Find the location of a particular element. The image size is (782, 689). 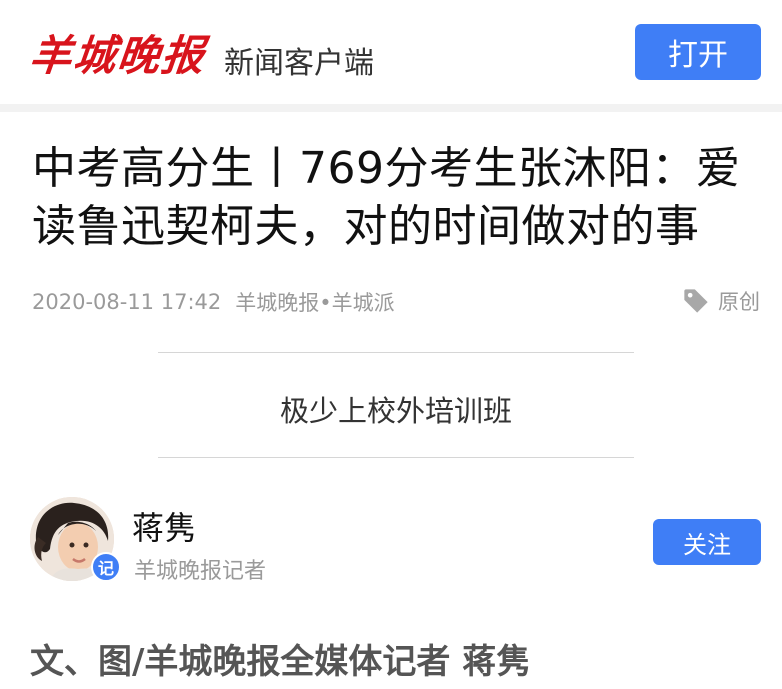

article-title: 中考高分生丨769分考生张沐阳：爱读鲁迅契柯夫，对的时间做对的事 is located at coordinates (386, 197).